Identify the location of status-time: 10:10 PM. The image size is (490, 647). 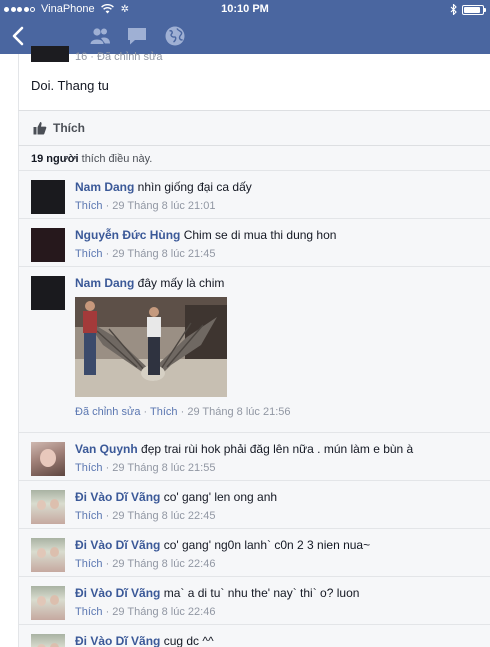
(245, 9).